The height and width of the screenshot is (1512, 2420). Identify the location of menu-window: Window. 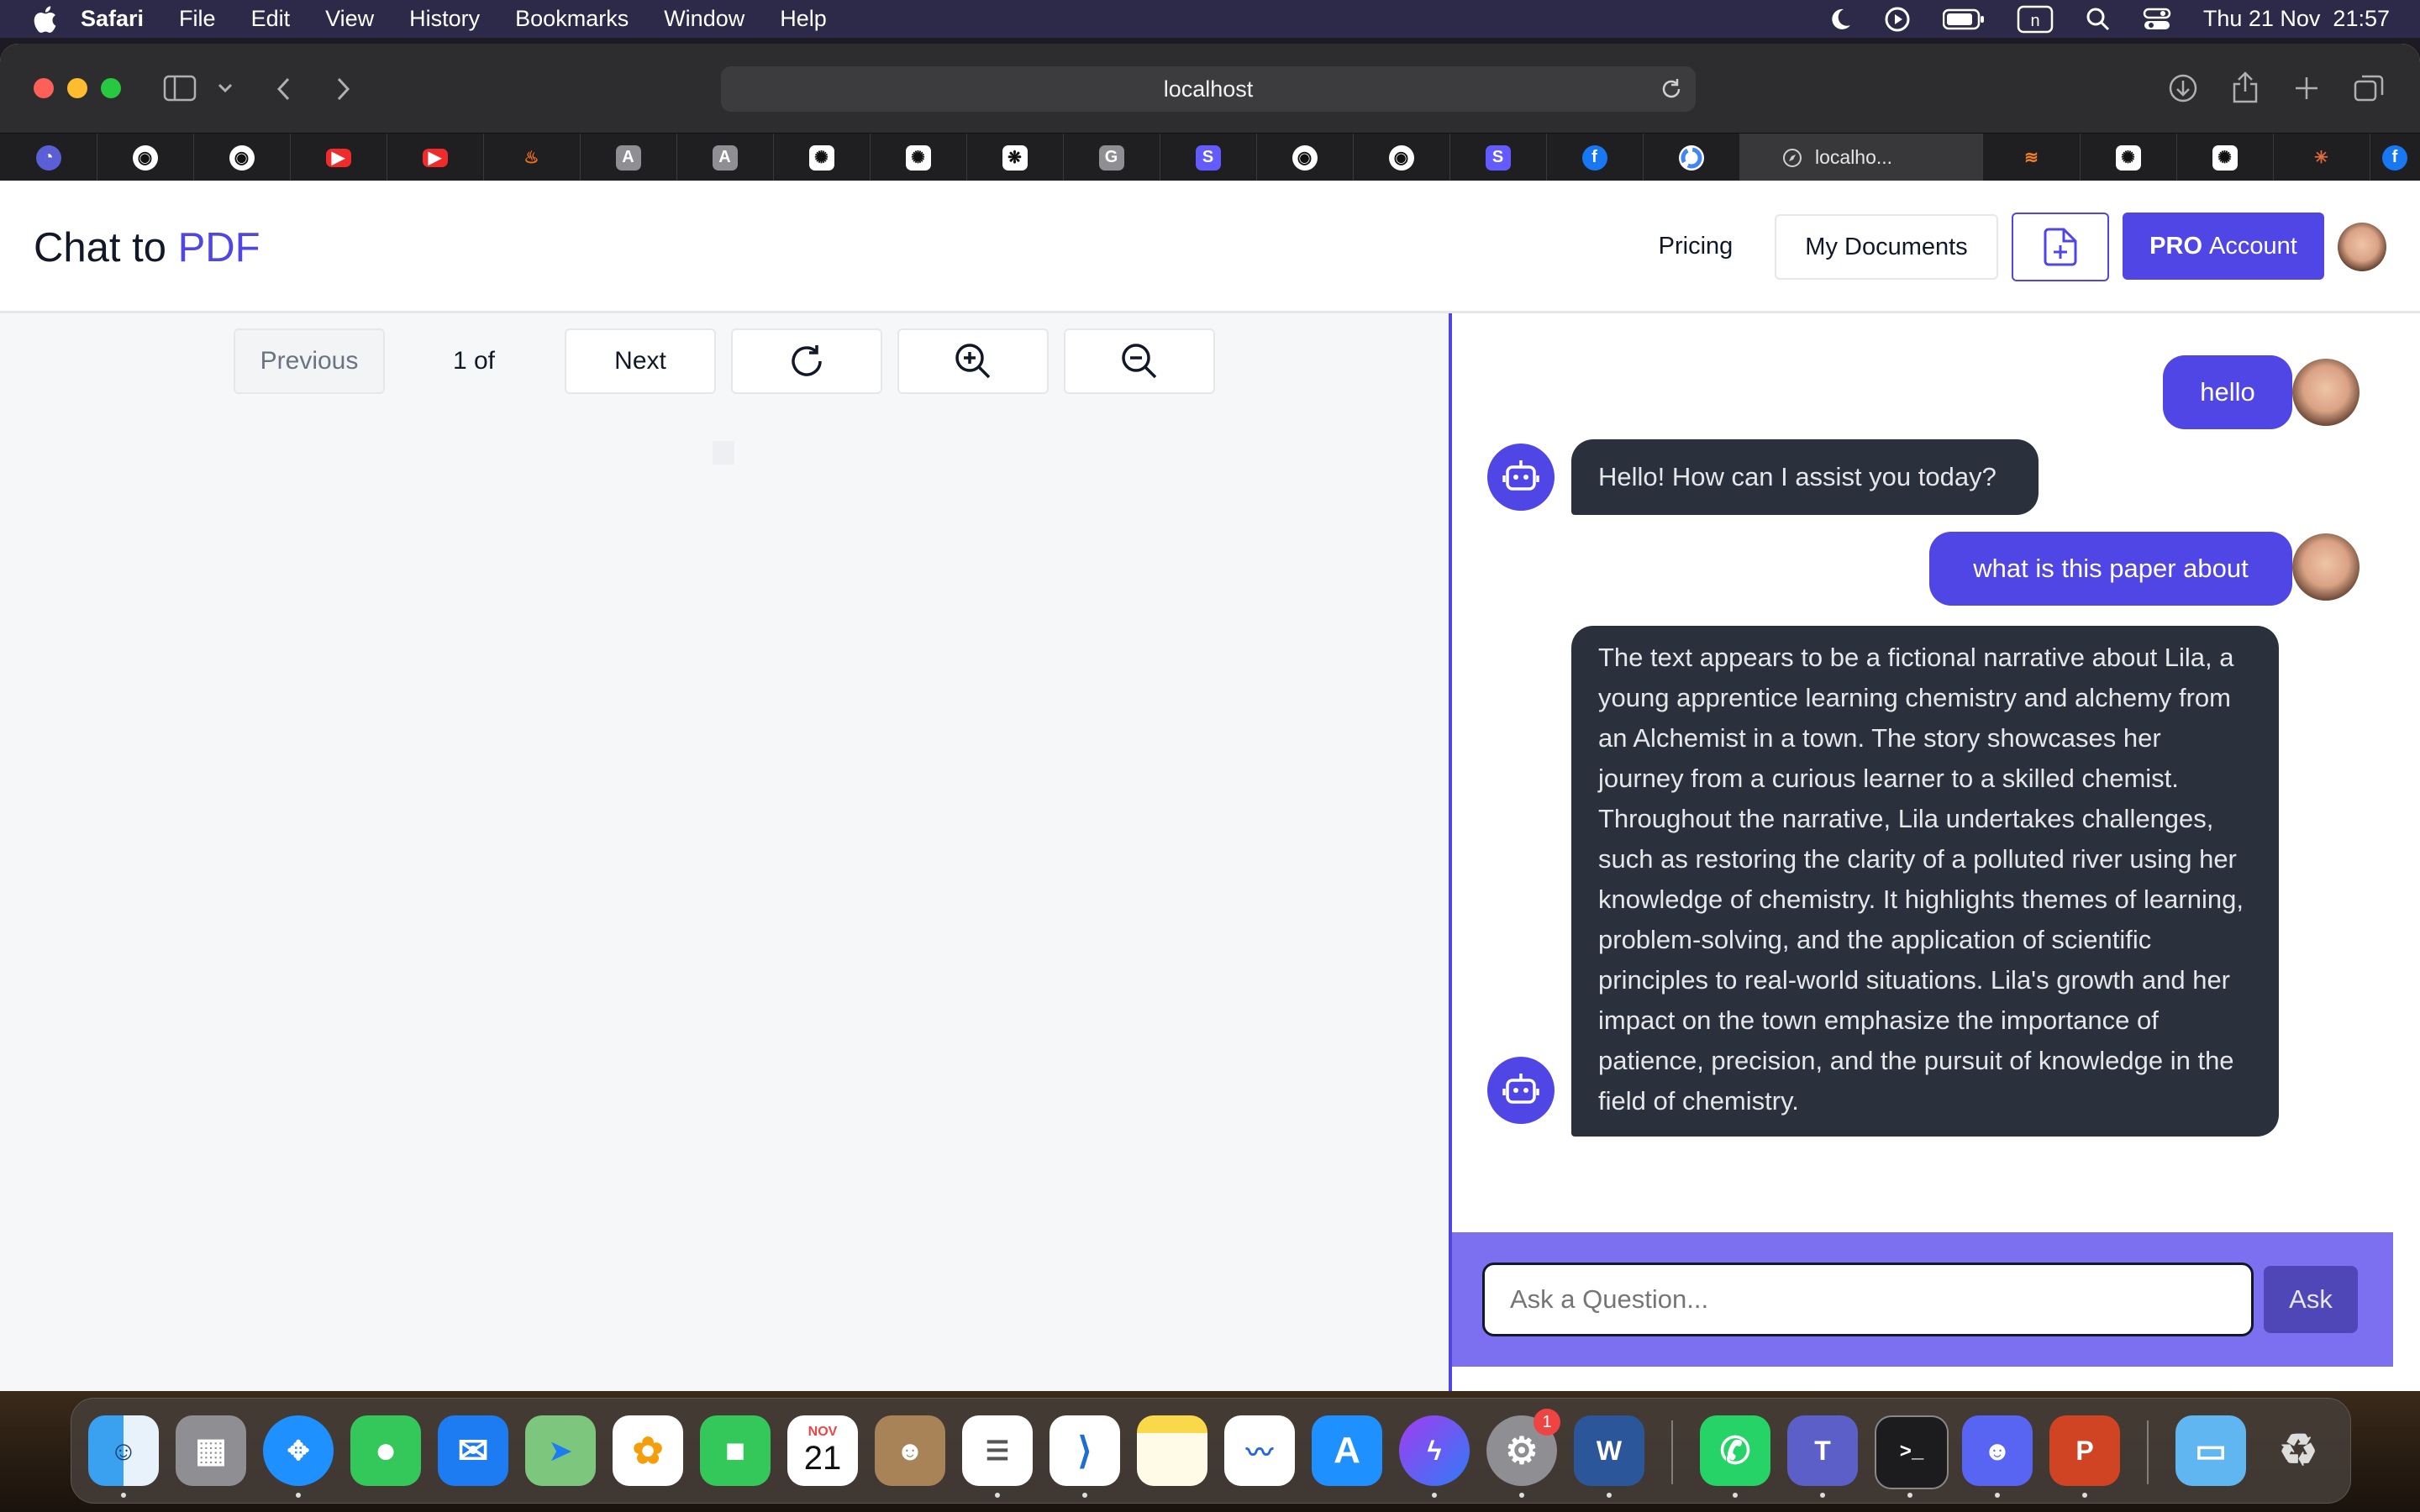
(704, 19).